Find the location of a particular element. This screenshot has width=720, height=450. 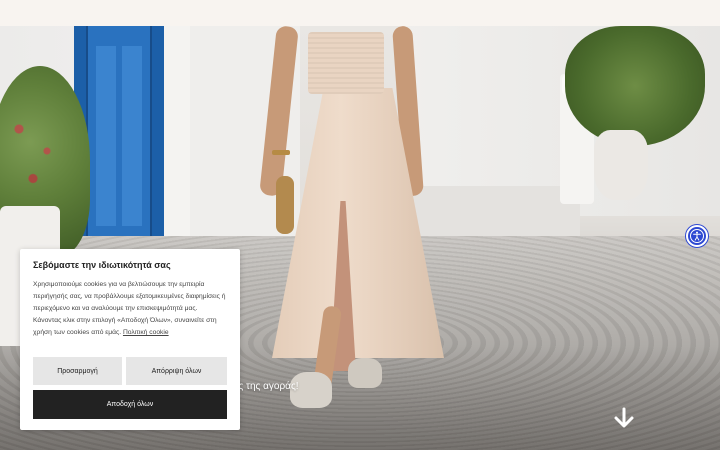

cookie-policy-link: Πολιτική cookie is located at coordinates (146, 332).